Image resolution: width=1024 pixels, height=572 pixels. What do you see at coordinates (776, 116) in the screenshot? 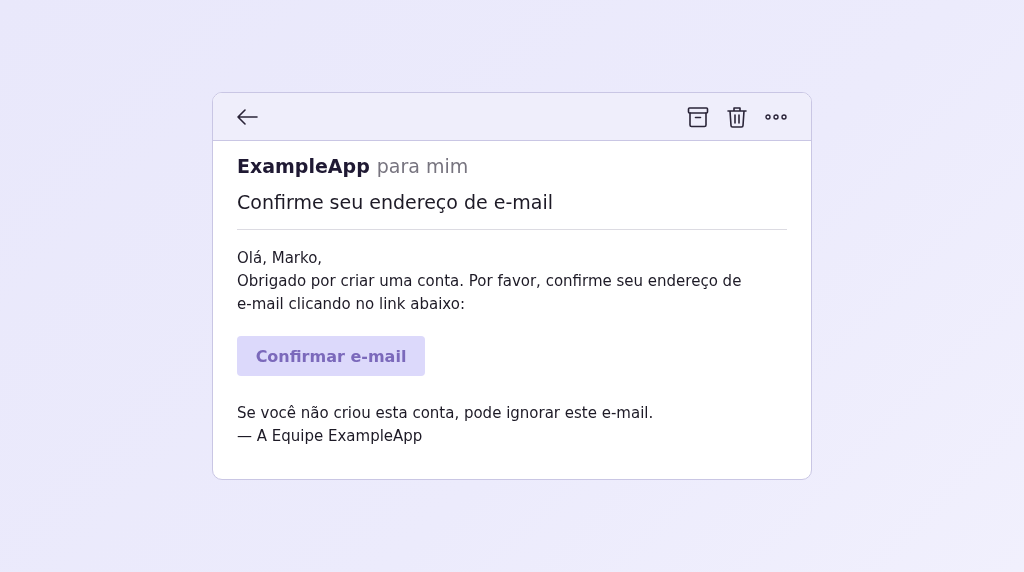
I see `more-icon` at bounding box center [776, 116].